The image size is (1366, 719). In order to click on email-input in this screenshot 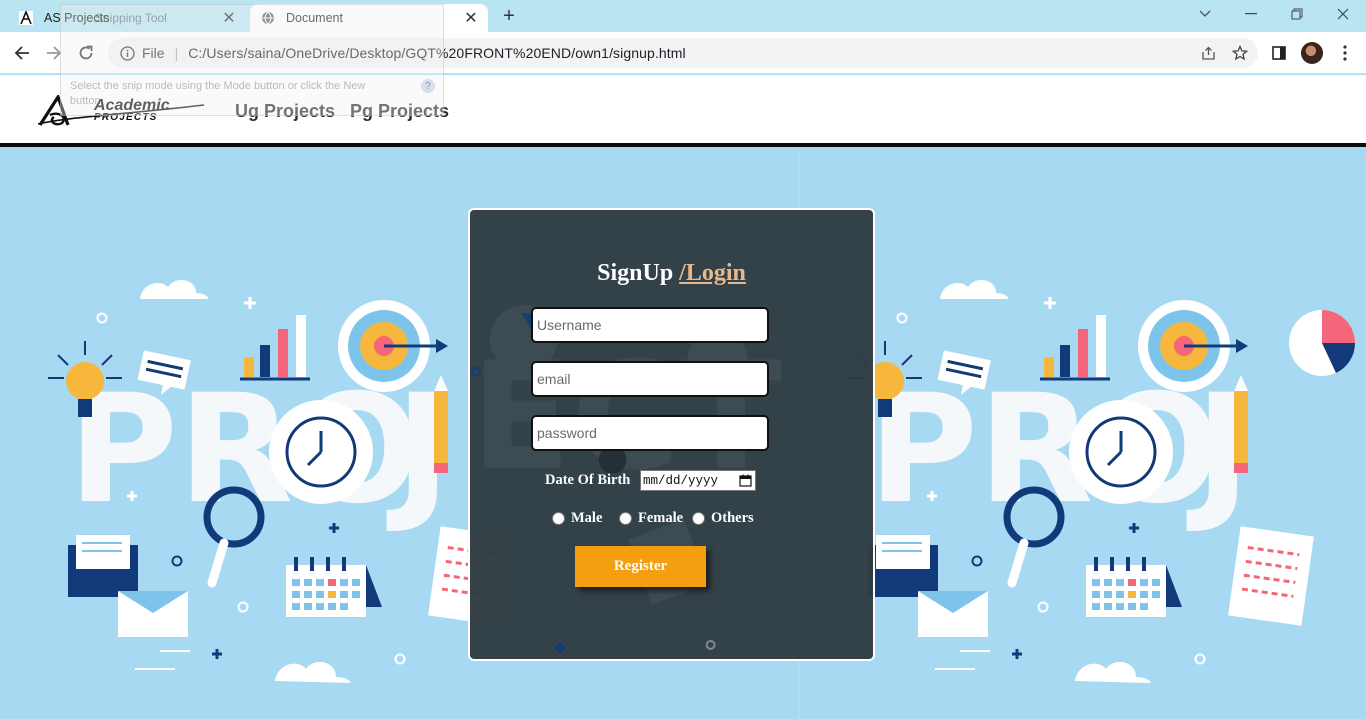, I will do `click(650, 379)`.